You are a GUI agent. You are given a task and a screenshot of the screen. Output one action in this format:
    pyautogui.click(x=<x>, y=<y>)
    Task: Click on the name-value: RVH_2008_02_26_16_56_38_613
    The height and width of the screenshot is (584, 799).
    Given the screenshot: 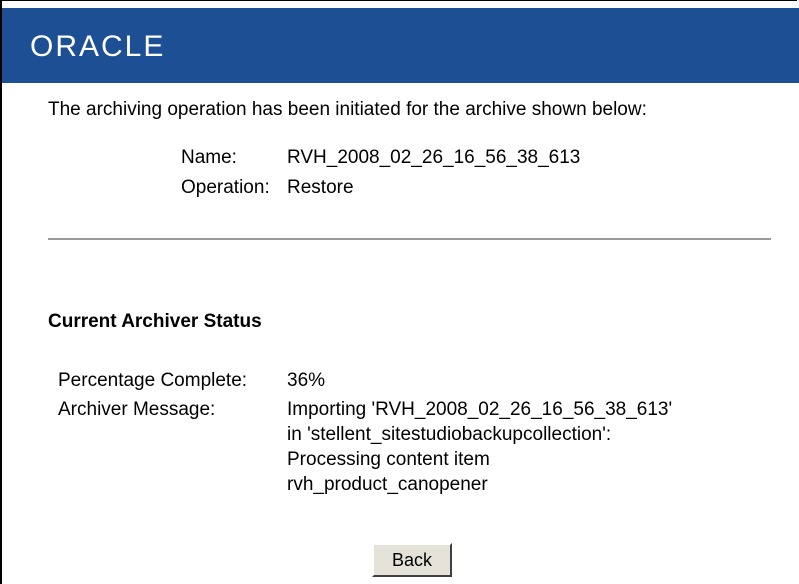 What is the action you would take?
    pyautogui.click(x=434, y=157)
    